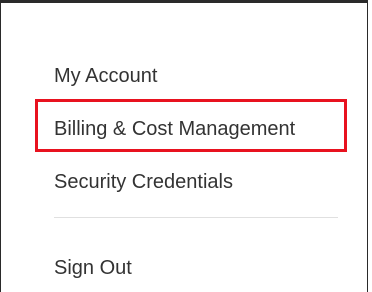  What do you see at coordinates (143, 182) in the screenshot?
I see `menu-item-security-credentials: Security Credentials` at bounding box center [143, 182].